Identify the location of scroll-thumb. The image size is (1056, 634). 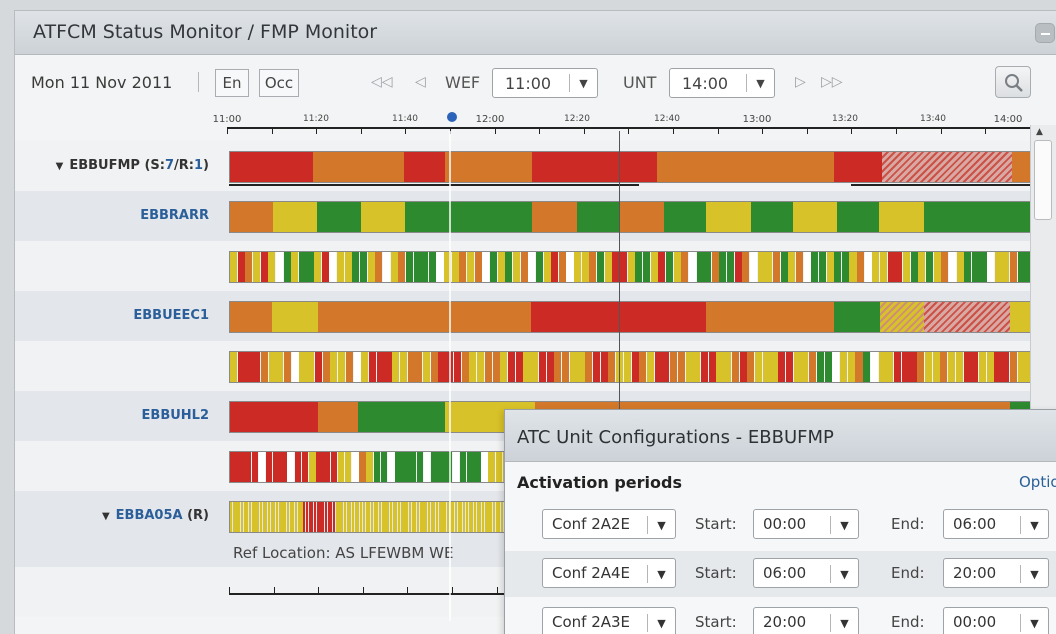
(1043, 180).